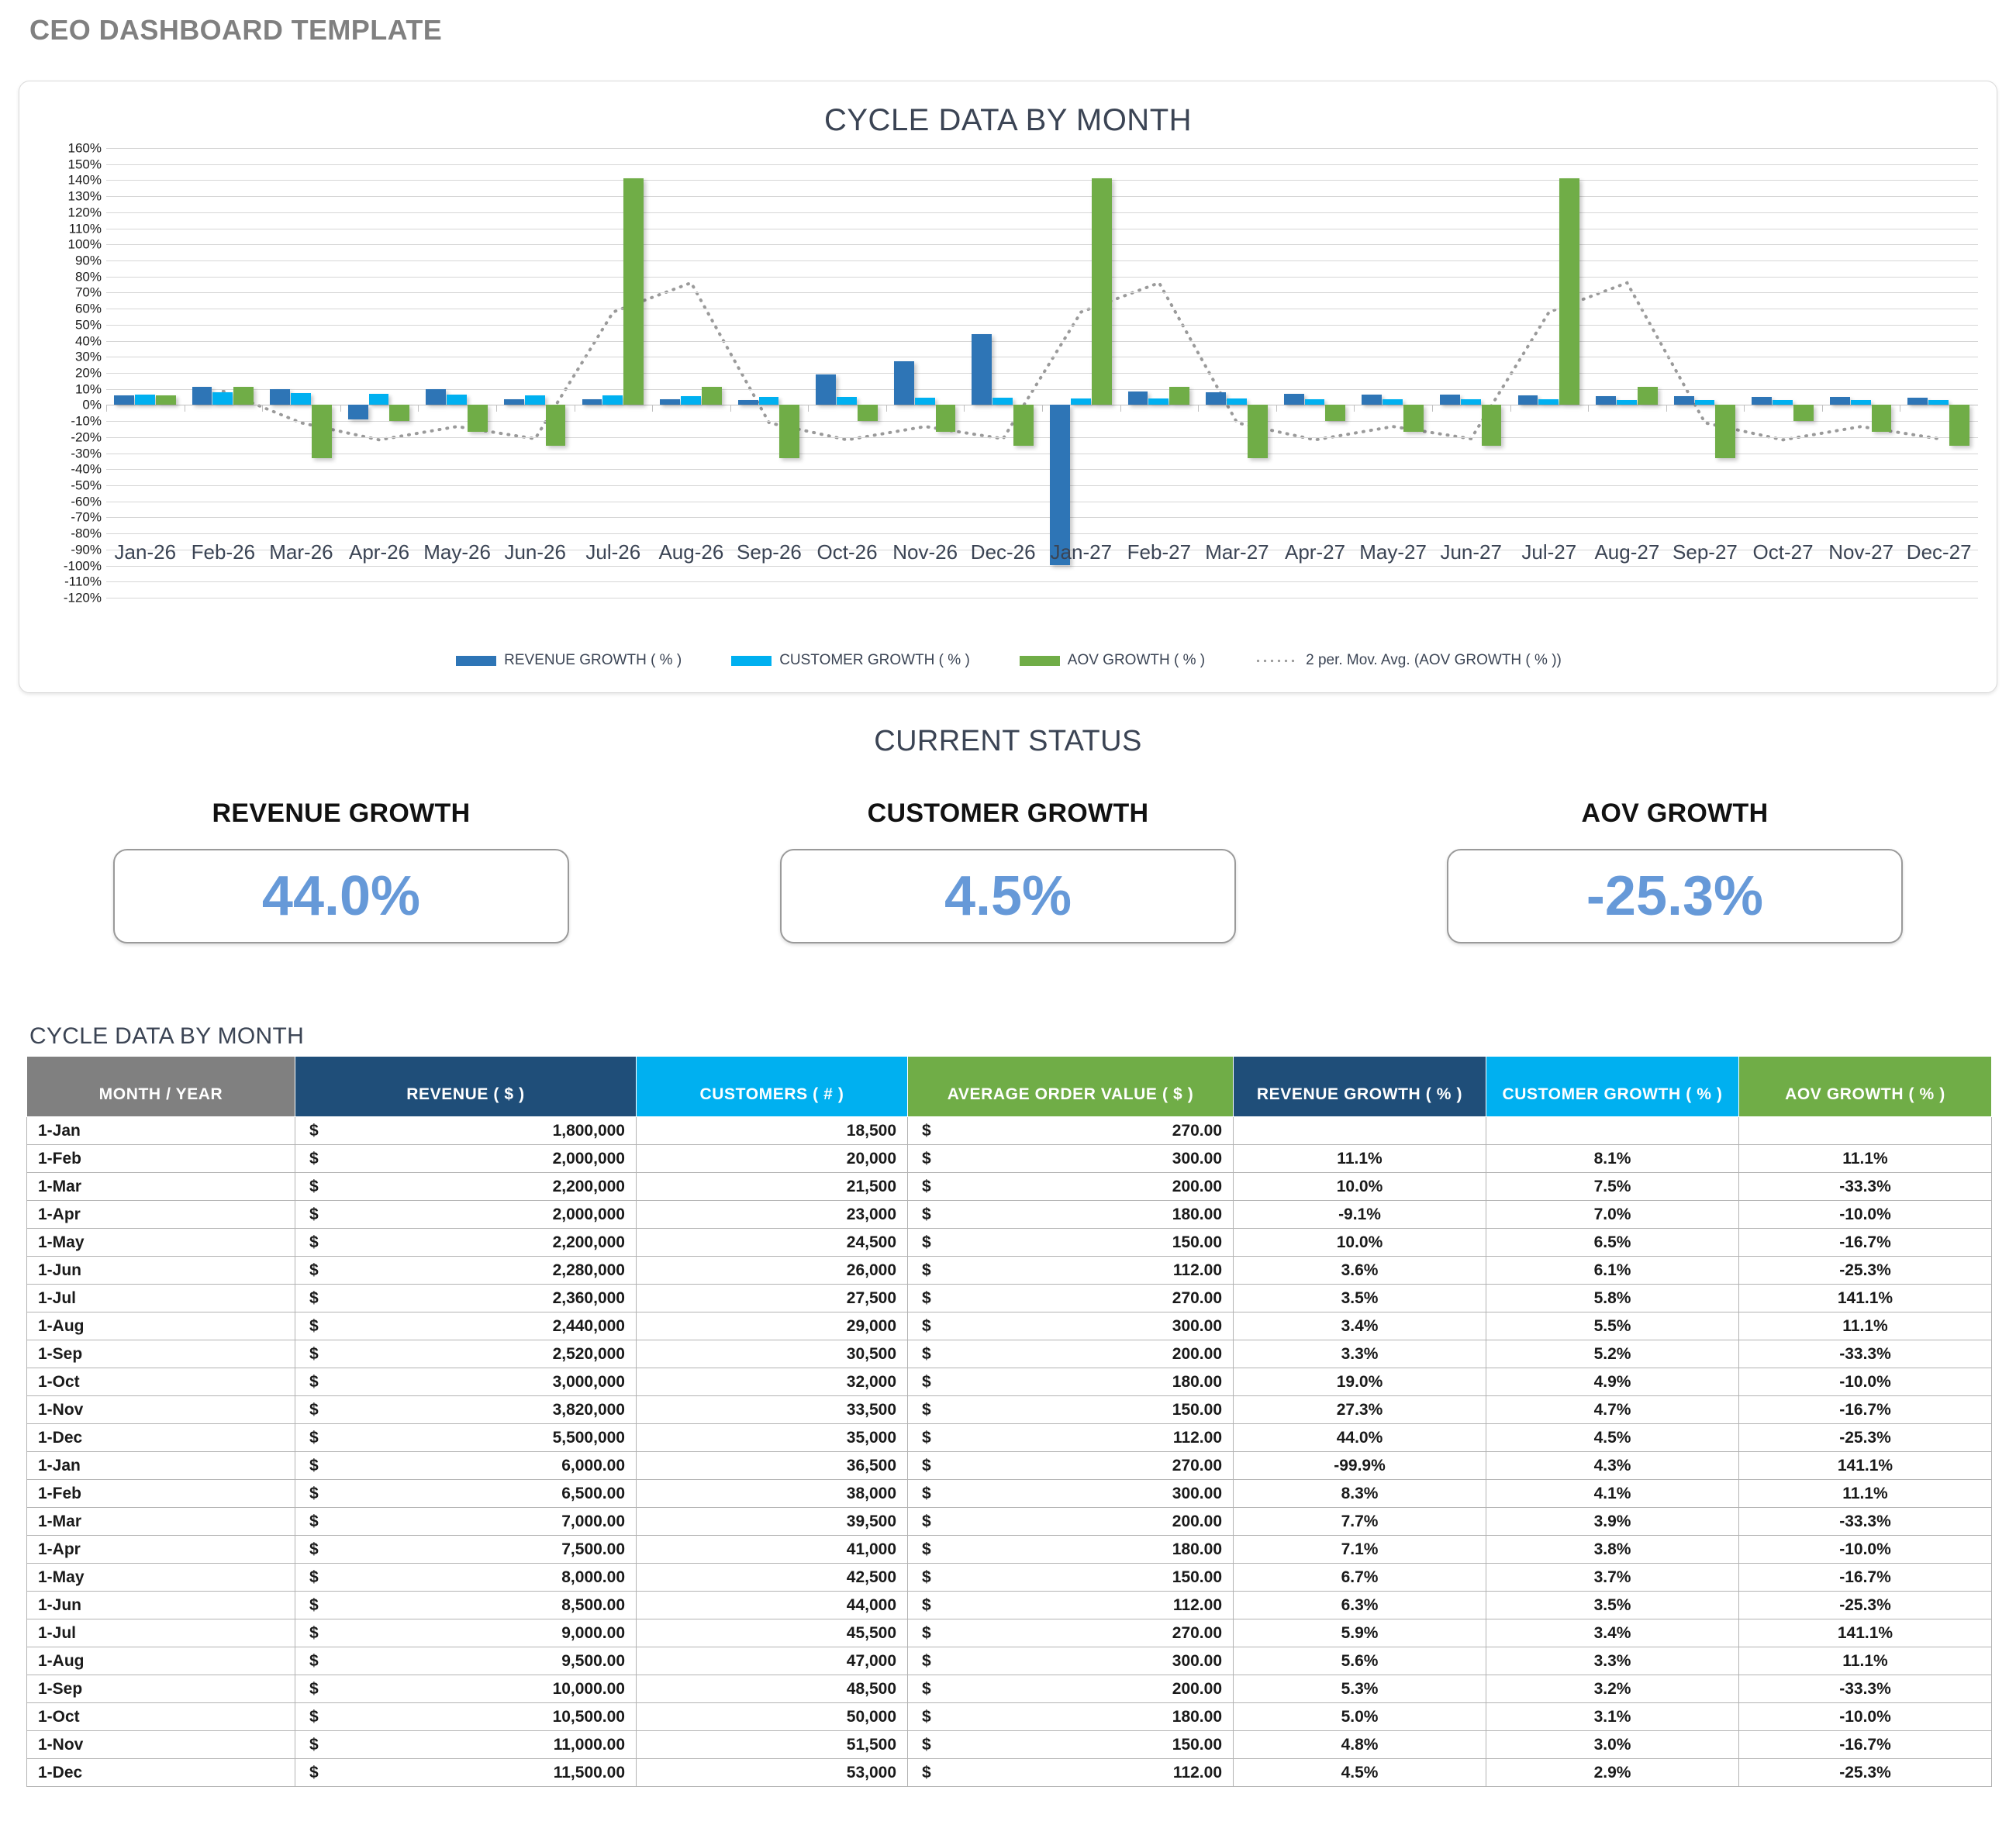 The image size is (2016, 1835). Describe the element at coordinates (86, 549) in the screenshot. I see `y-axis-tick-label: -90%` at that location.